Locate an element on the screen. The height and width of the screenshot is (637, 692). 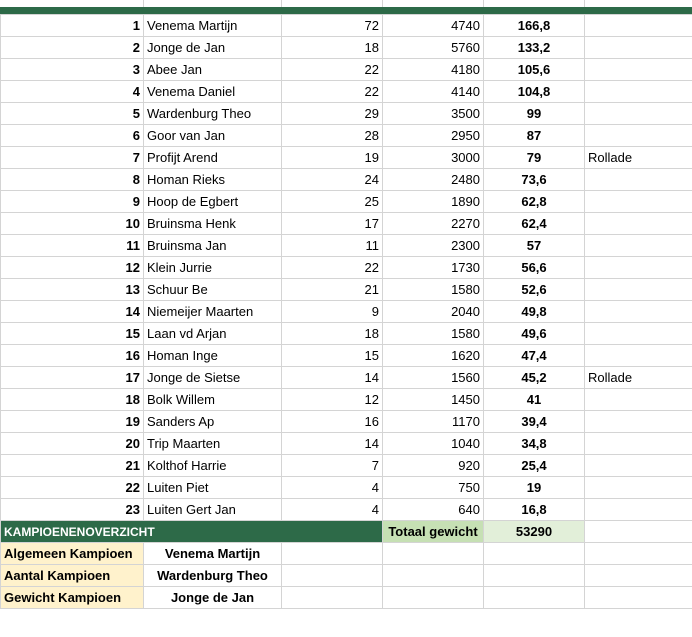
participant-name: Homan Inge is located at coordinates (212, 355).